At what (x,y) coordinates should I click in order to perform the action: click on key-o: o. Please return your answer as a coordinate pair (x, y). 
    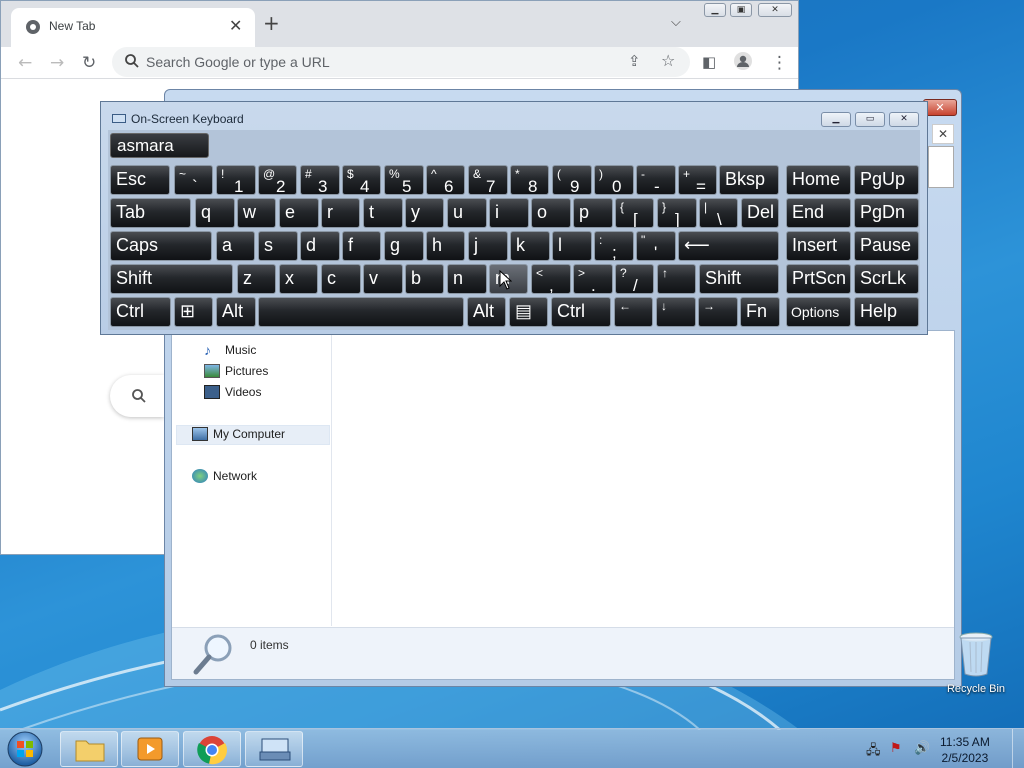
    Looking at the image, I should click on (551, 213).